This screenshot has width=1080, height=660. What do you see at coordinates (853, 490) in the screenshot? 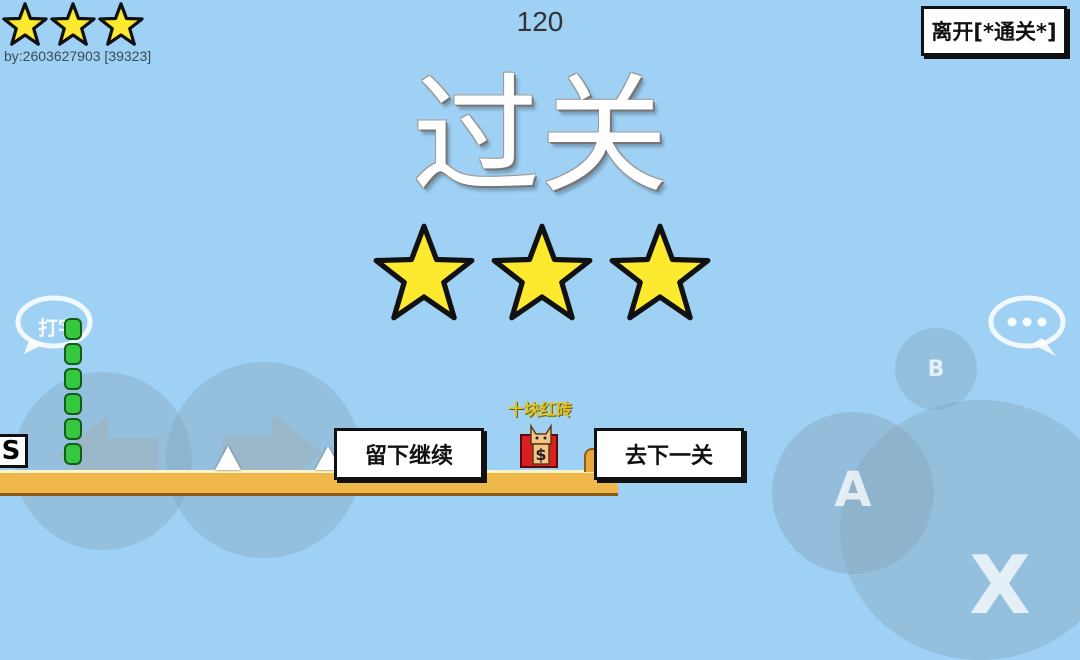
I see `a-button-label: A` at bounding box center [853, 490].